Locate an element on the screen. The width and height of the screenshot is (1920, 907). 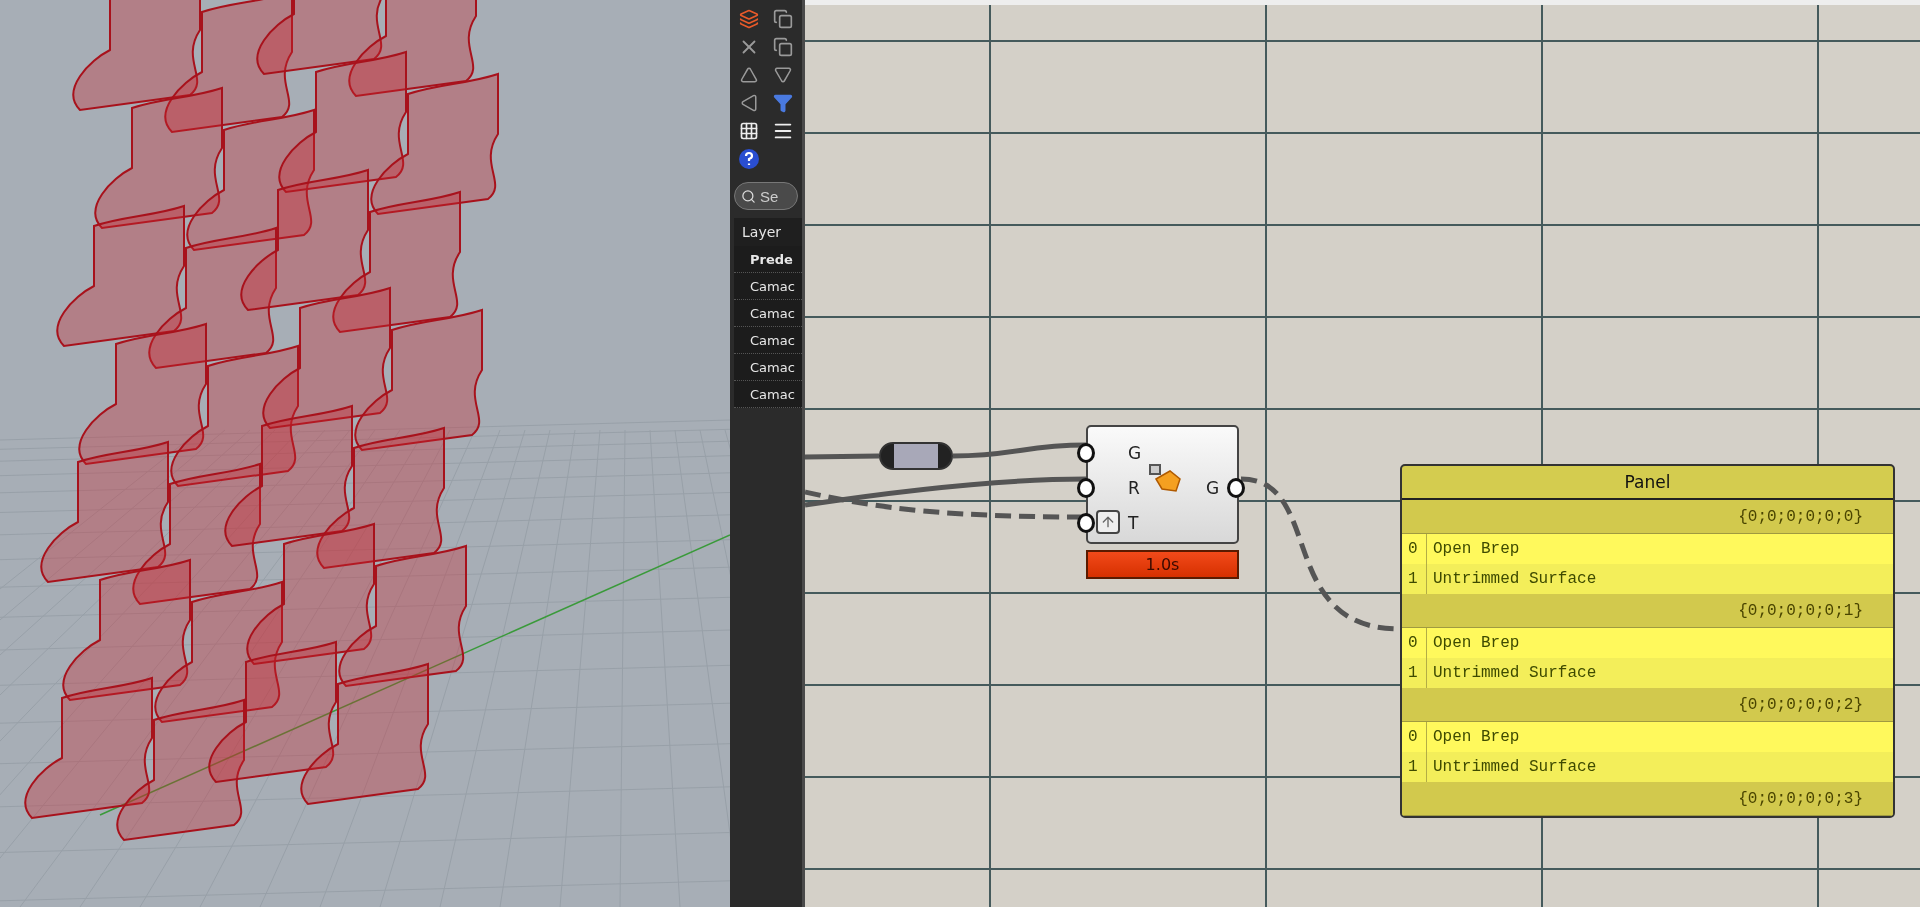
input-grip is located at coordinates (1086, 523).